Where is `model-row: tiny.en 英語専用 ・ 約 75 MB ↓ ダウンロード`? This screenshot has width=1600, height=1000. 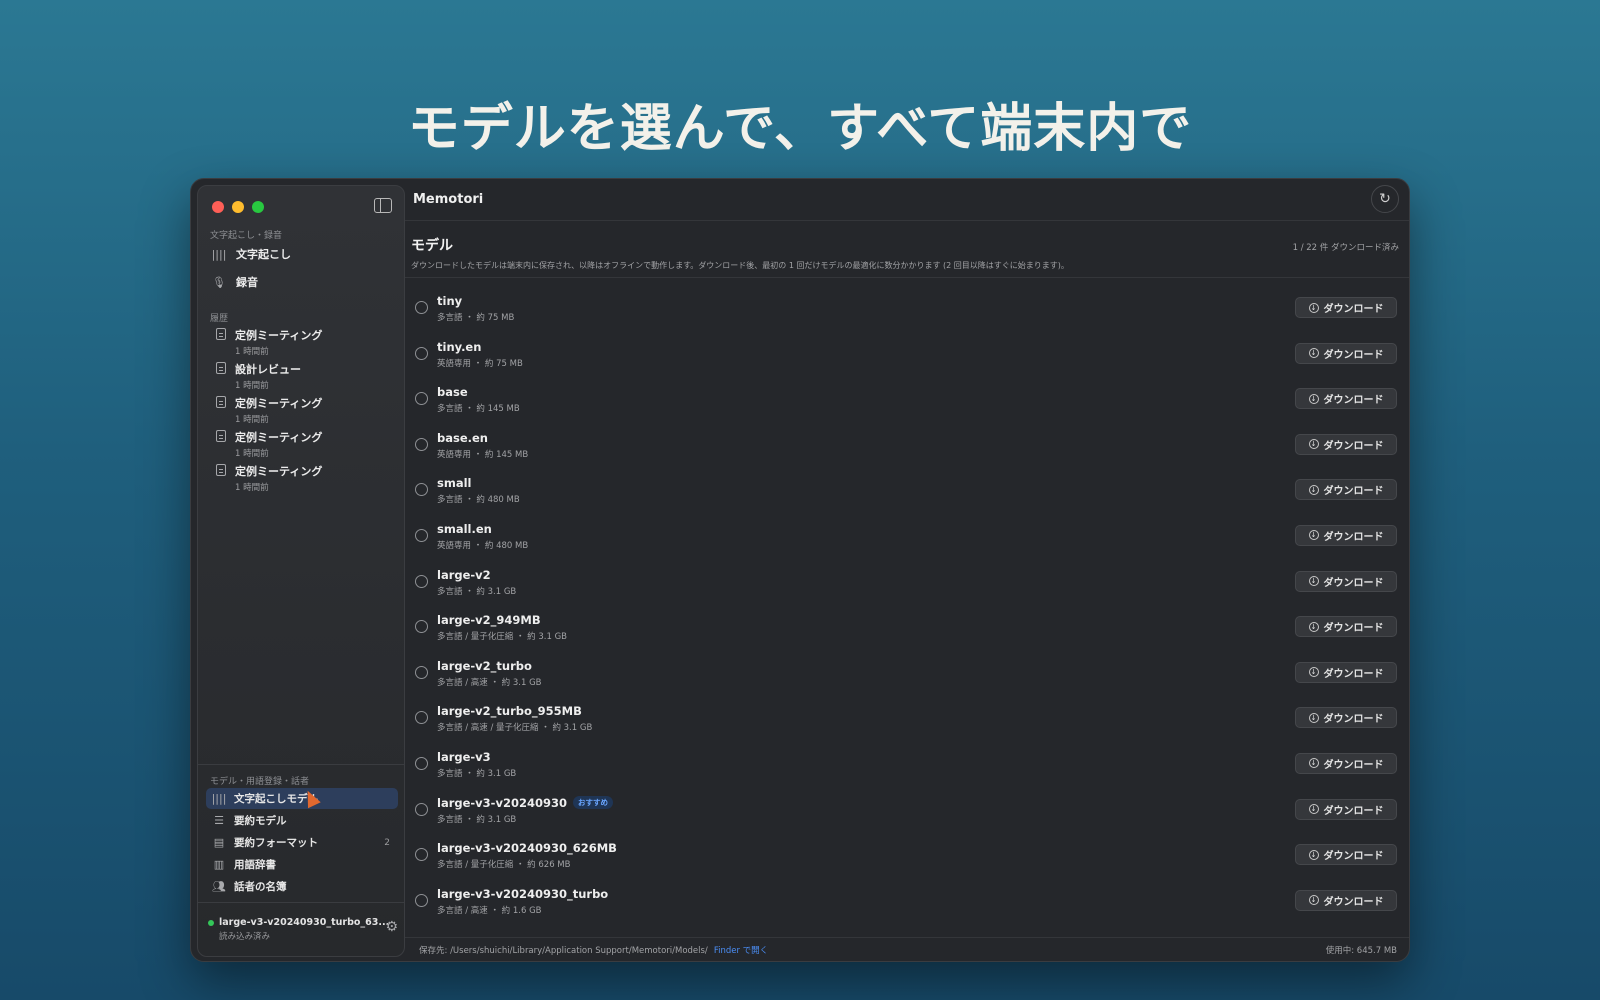
model-row: tiny.en 英語専用 ・ 約 75 MB ↓ ダウンロード is located at coordinates (907, 354).